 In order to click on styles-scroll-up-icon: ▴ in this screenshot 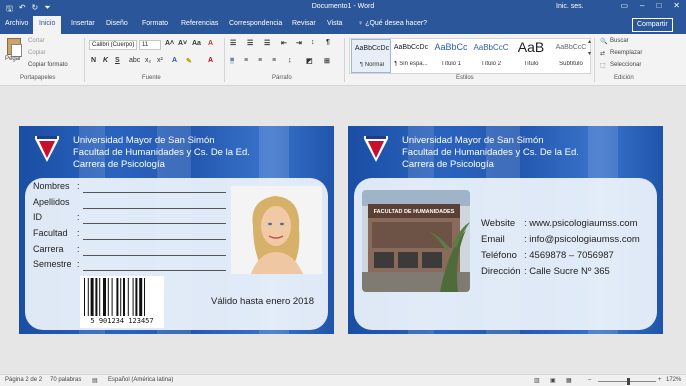, I will do `click(589, 41)`.